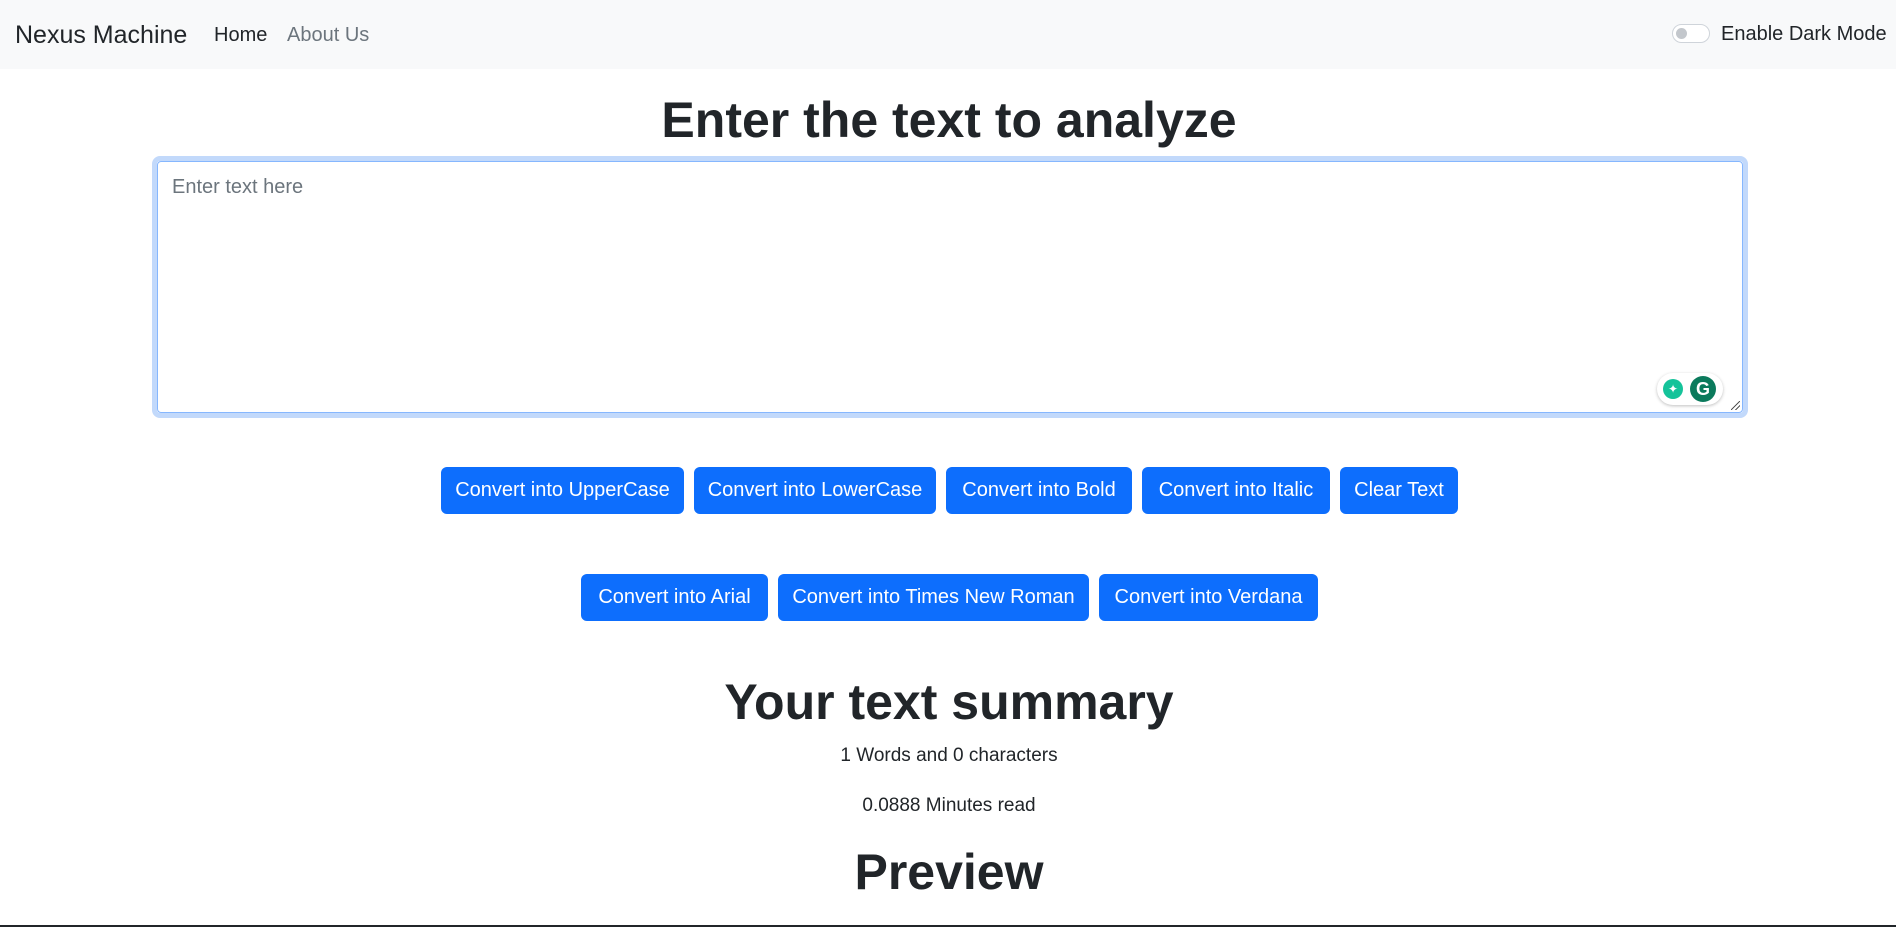  What do you see at coordinates (328, 35) in the screenshot?
I see `nav-link-about-us: About Us` at bounding box center [328, 35].